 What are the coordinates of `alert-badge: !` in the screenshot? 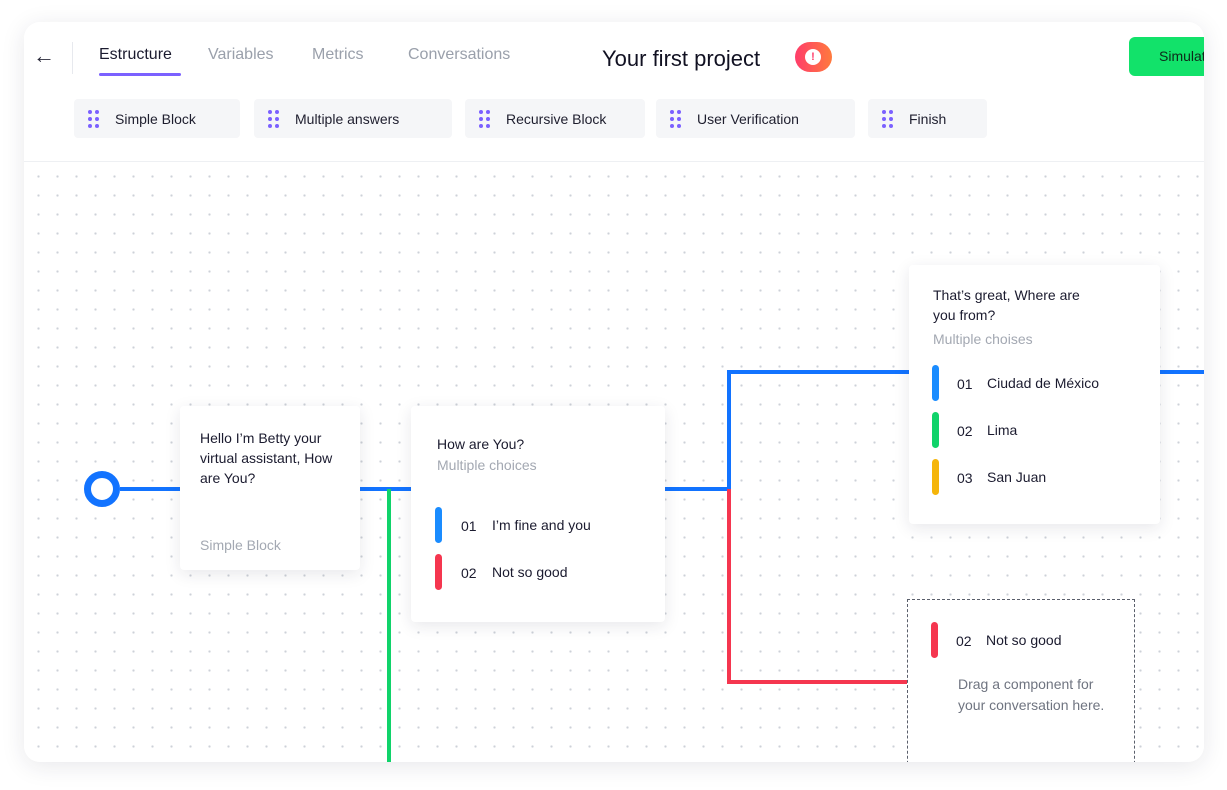 It's located at (813, 57).